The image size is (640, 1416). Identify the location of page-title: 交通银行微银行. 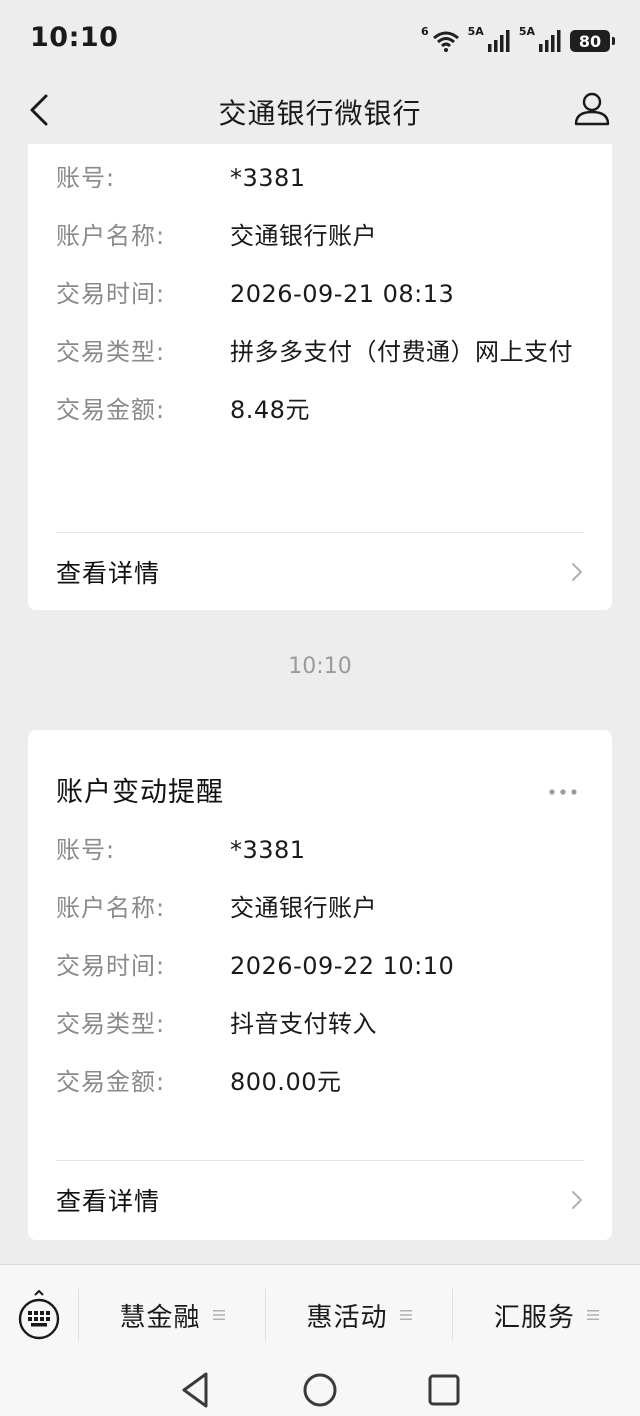
(320, 113).